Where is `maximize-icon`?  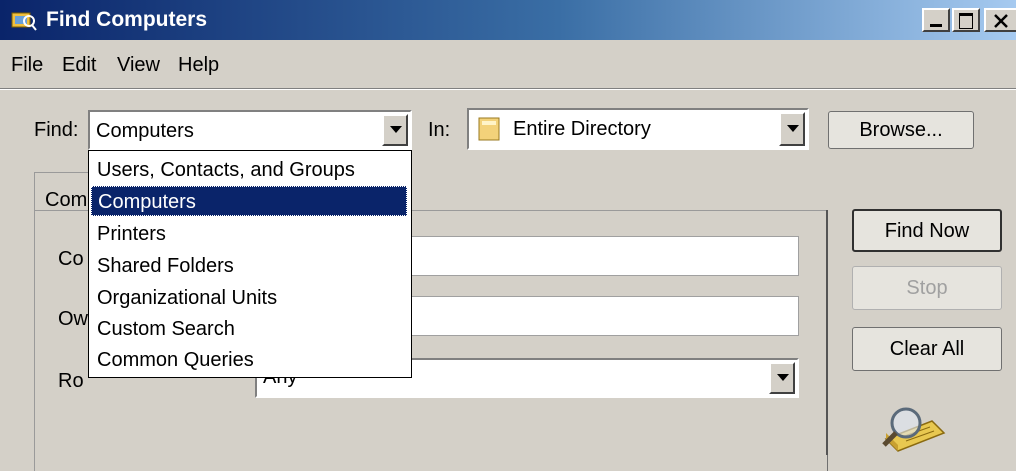 maximize-icon is located at coordinates (966, 21).